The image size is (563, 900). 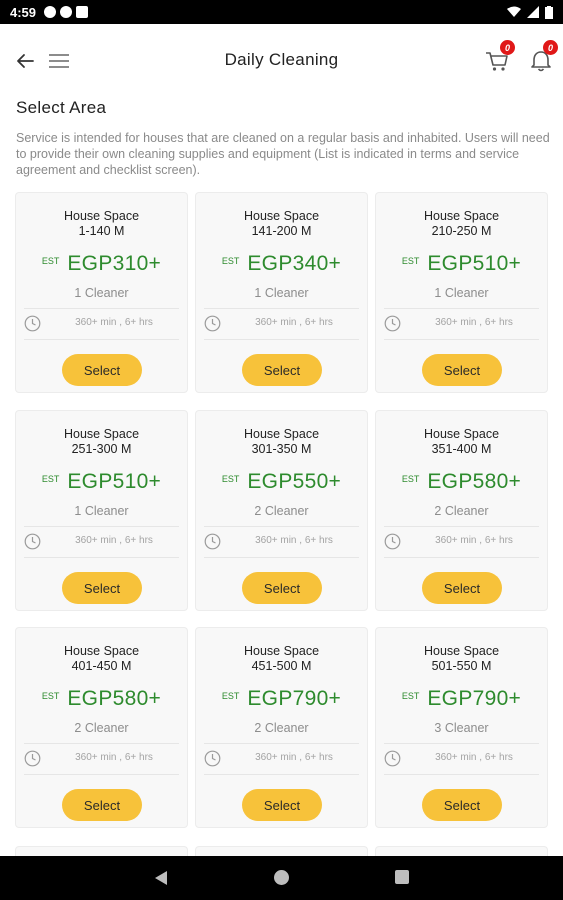 I want to click on house-space-range: 451-500 M, so click(x=281, y=666).